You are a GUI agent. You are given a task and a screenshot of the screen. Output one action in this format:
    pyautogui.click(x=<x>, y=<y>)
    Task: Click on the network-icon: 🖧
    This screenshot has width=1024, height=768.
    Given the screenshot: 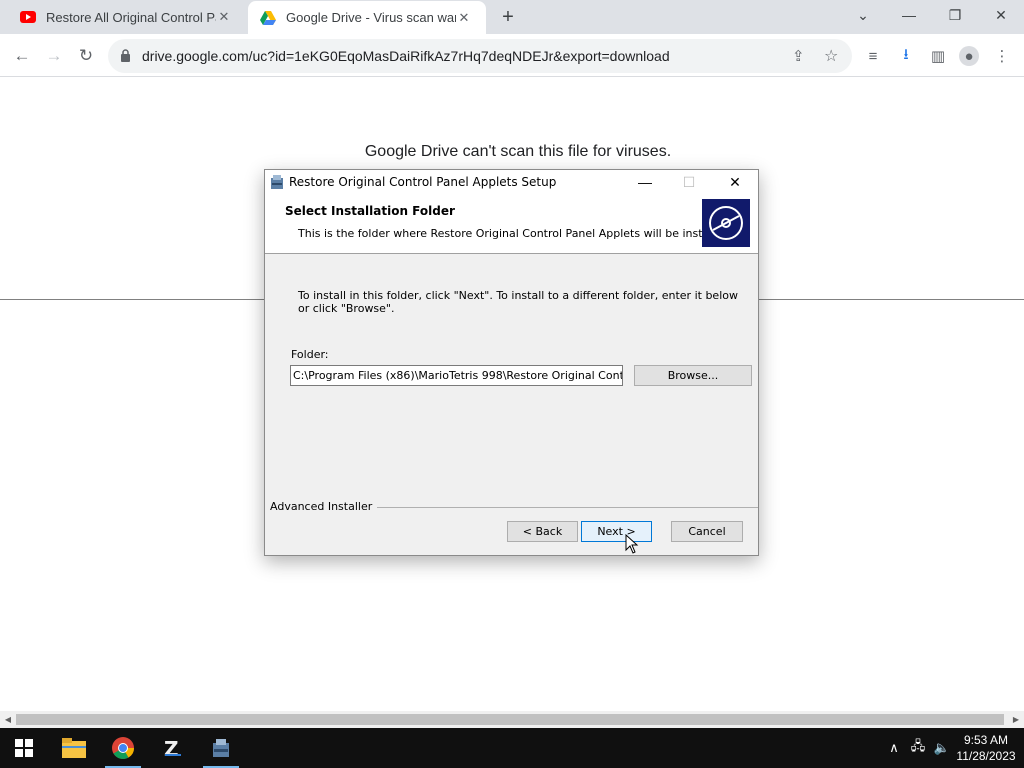 What is the action you would take?
    pyautogui.click(x=918, y=747)
    